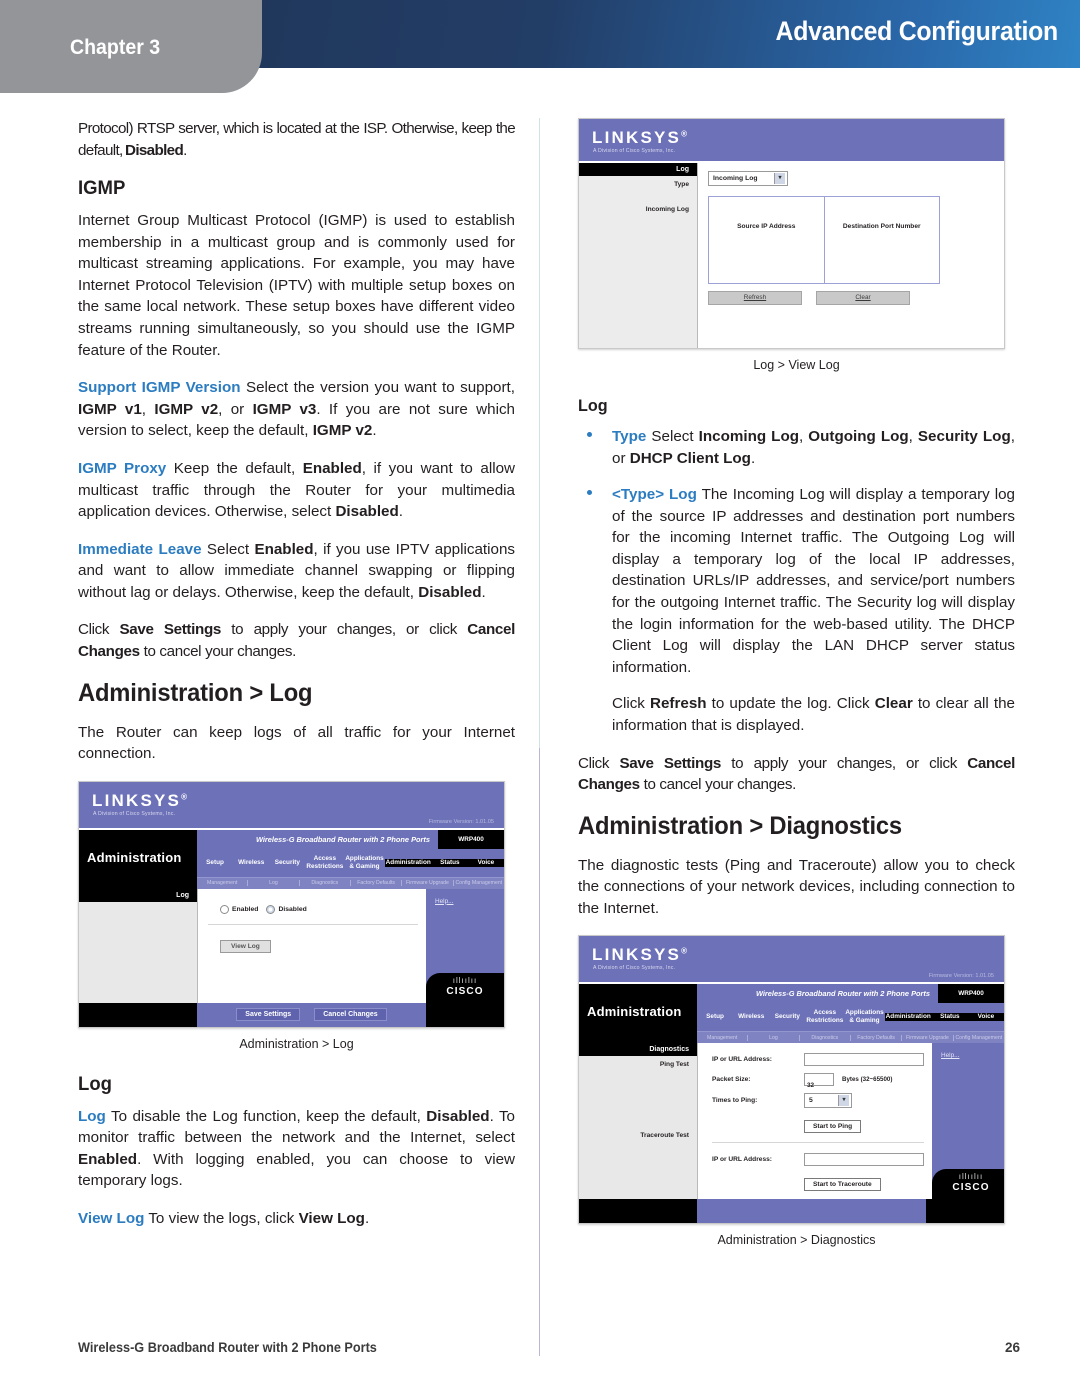 Image resolution: width=1080 pixels, height=1397 pixels. Describe the element at coordinates (223, 883) in the screenshot. I see `subtab-management: Management` at that location.